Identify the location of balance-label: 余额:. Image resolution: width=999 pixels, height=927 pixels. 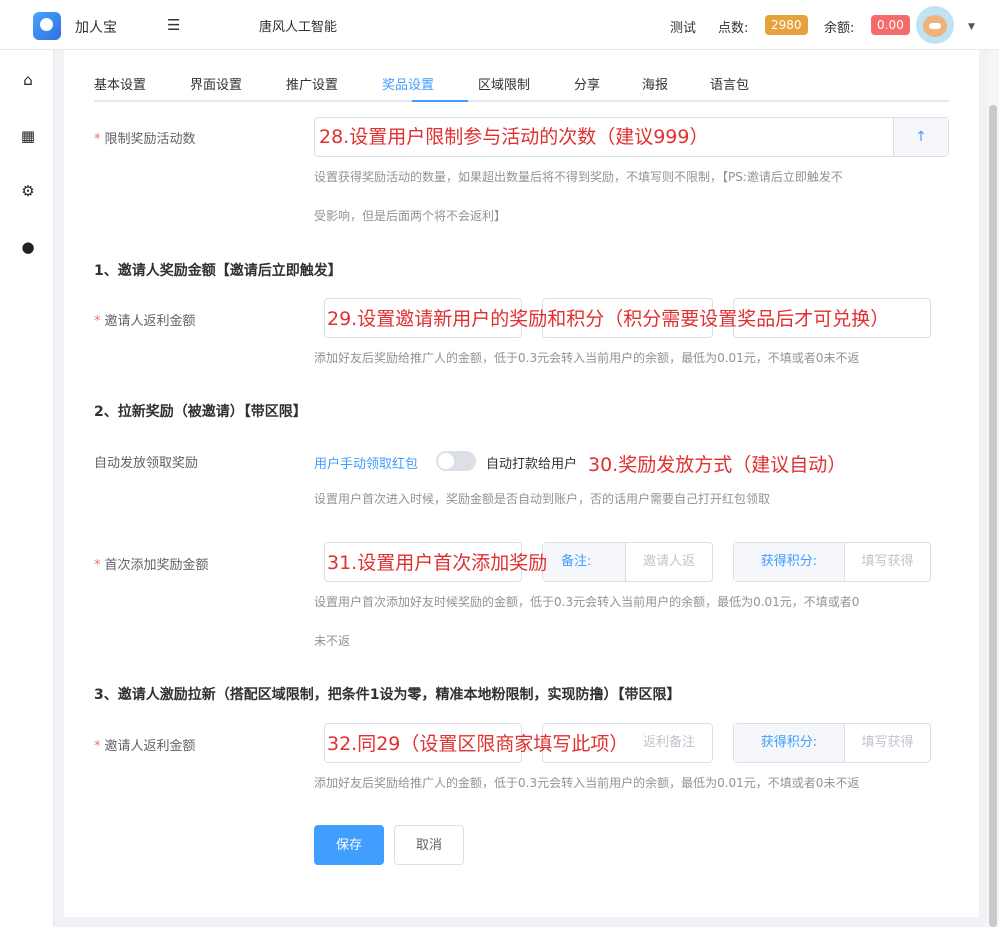
(839, 28).